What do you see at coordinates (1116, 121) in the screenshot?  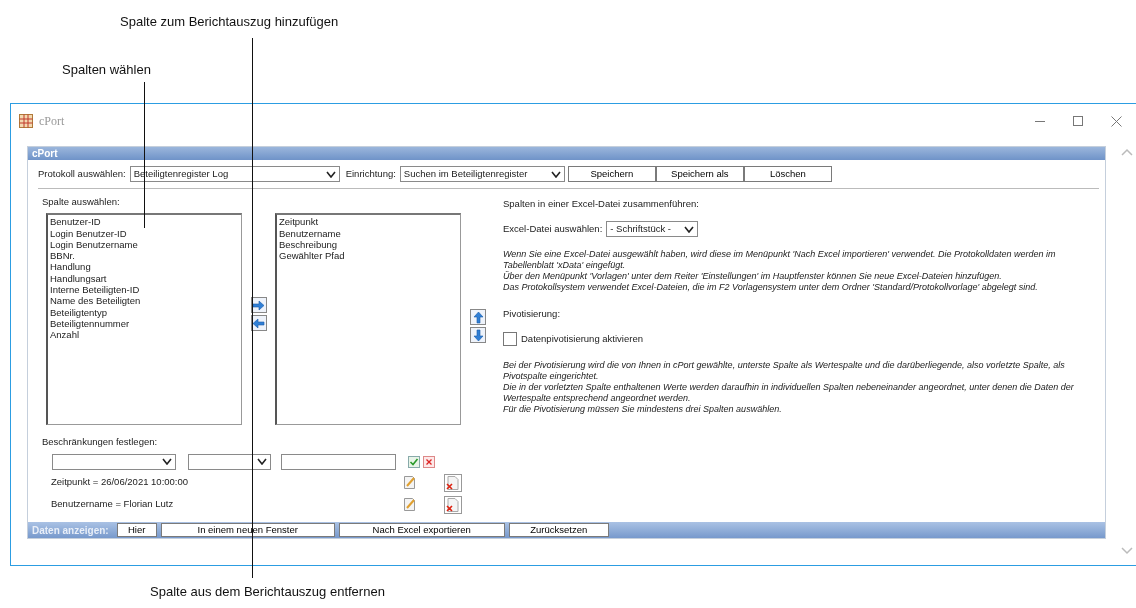 I see `close-icon` at bounding box center [1116, 121].